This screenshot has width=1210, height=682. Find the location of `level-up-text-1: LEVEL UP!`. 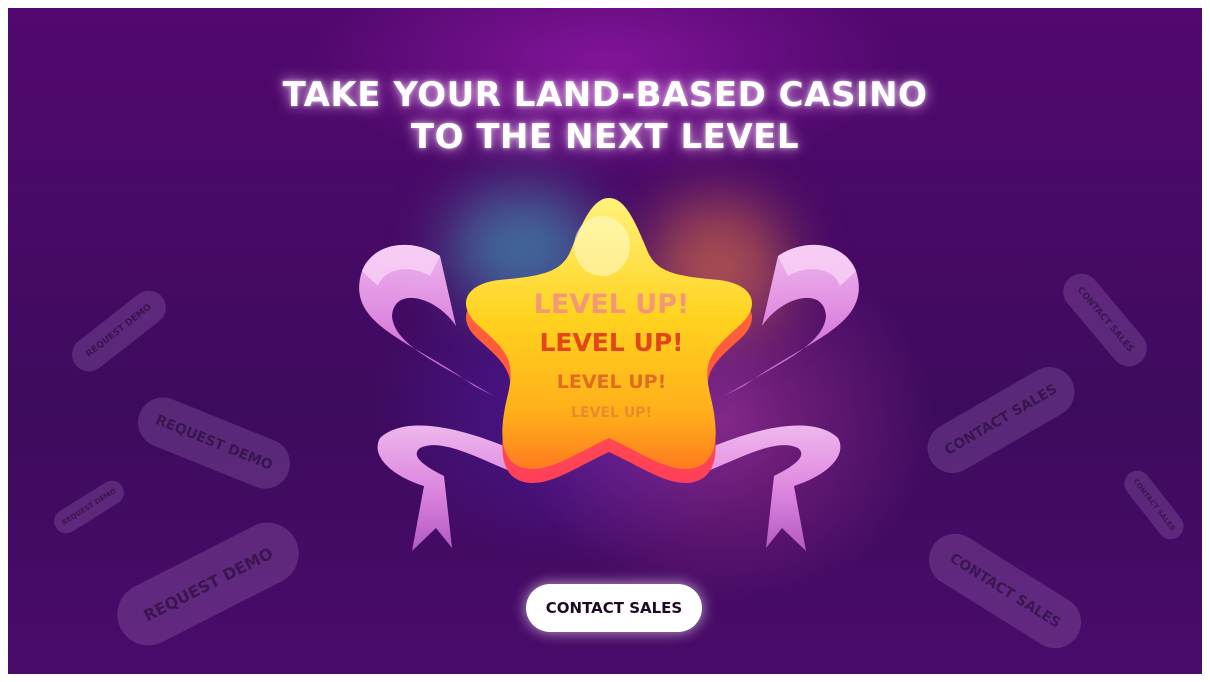

level-up-text-1: LEVEL UP! is located at coordinates (611, 304).